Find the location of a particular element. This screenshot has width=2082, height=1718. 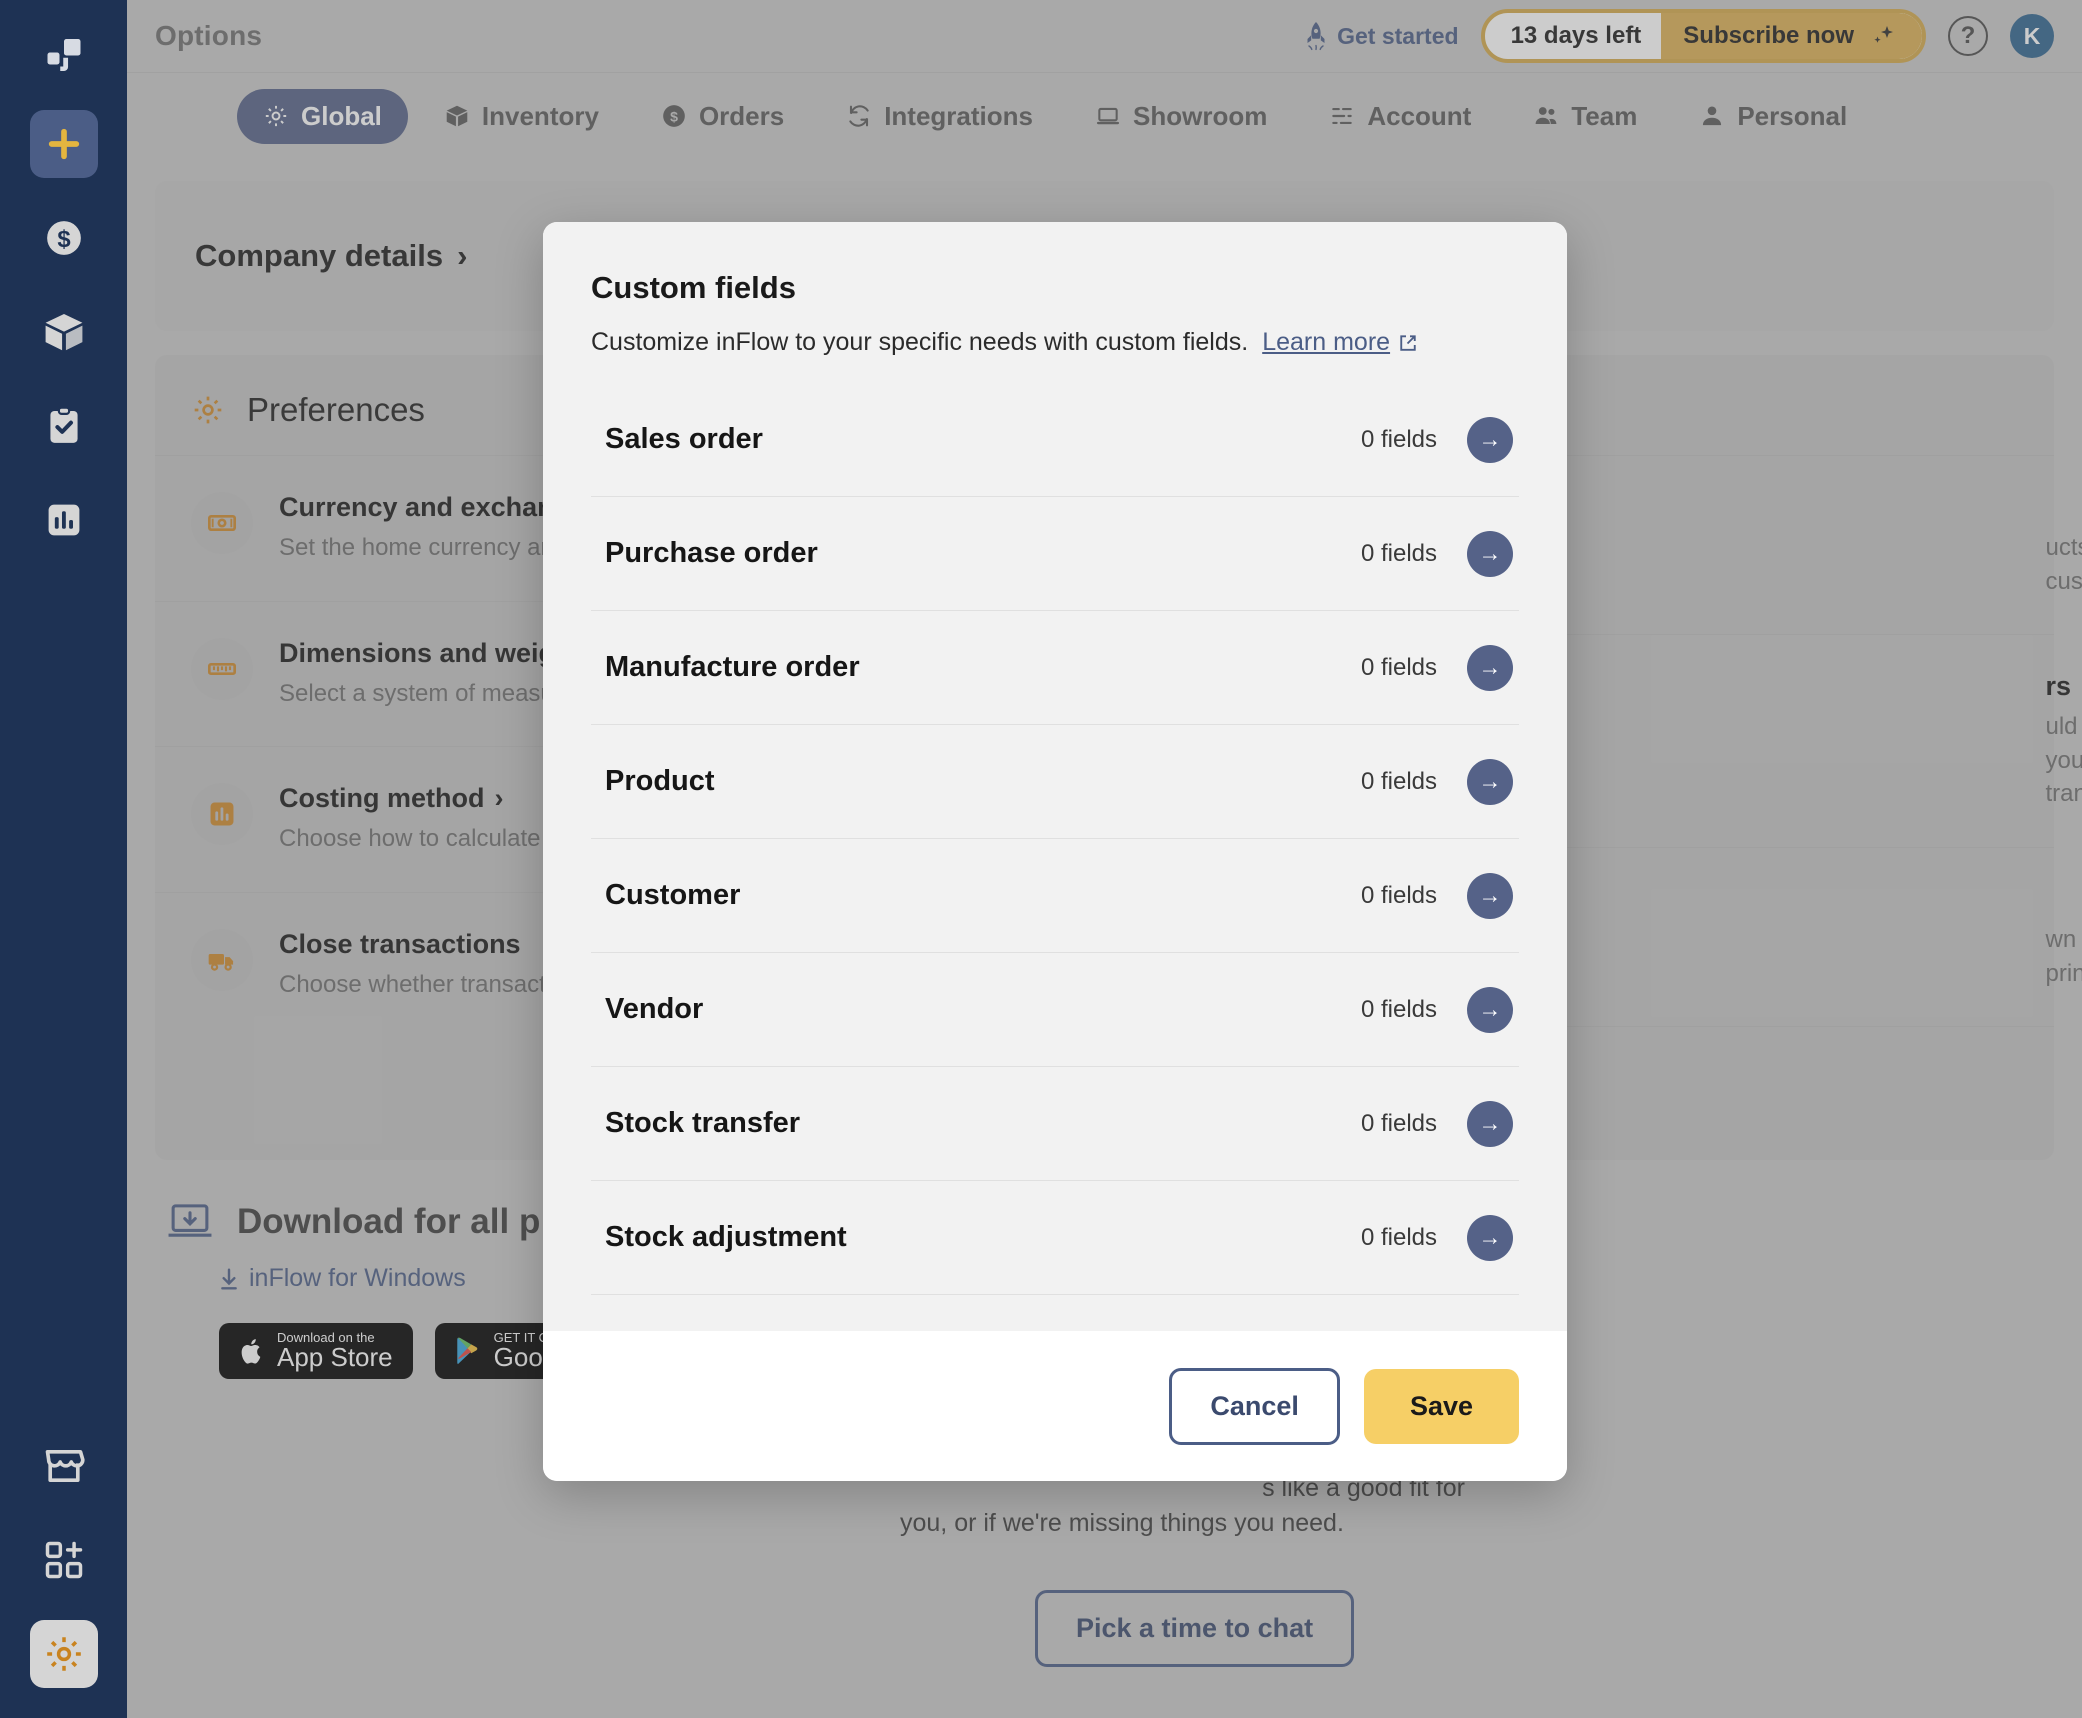

rail-settings-button is located at coordinates (63, 1654).